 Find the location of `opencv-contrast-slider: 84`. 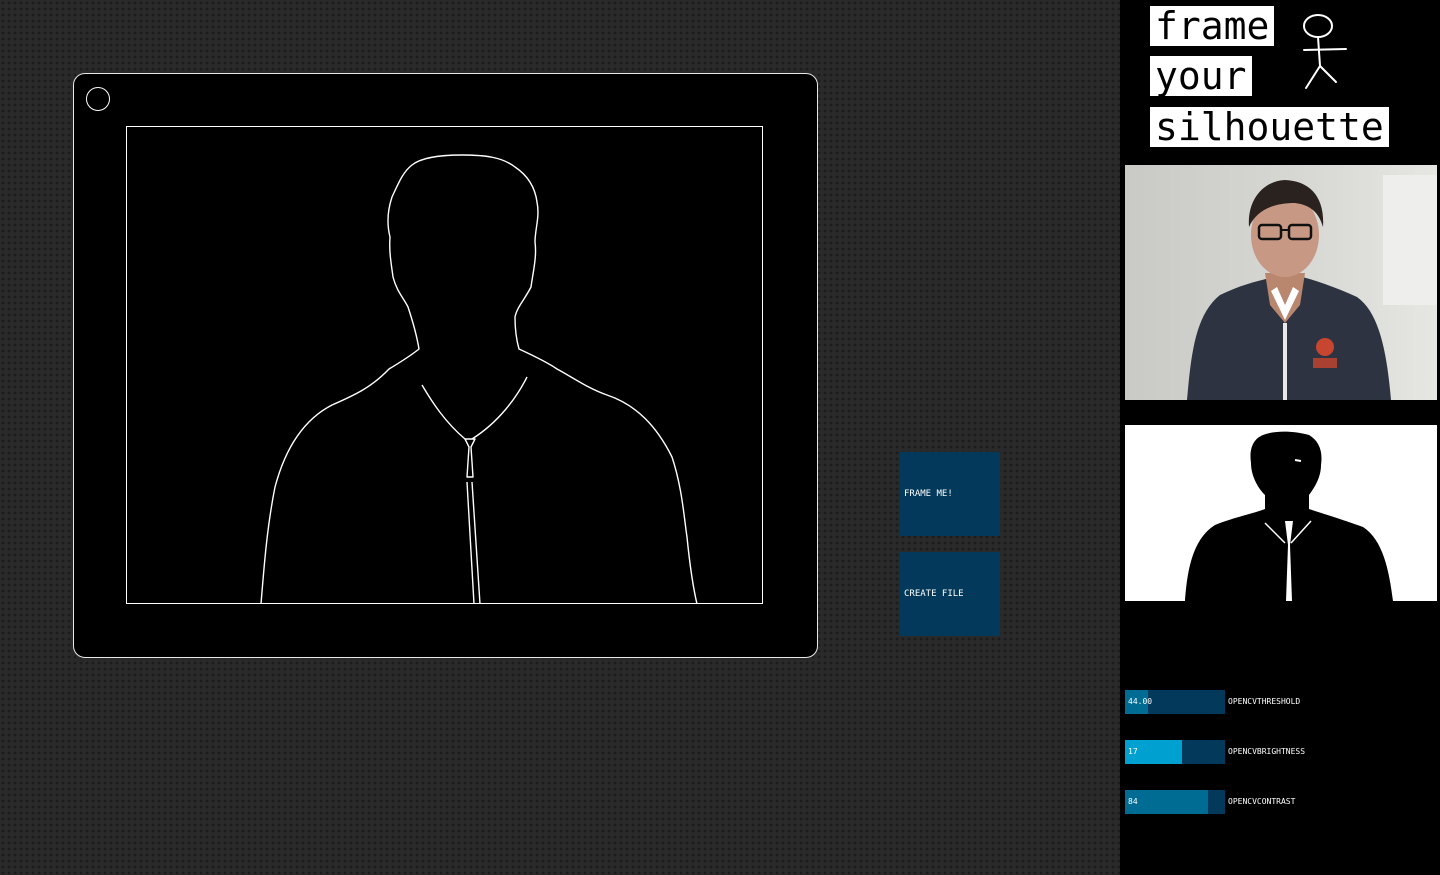

opencv-contrast-slider: 84 is located at coordinates (1175, 802).